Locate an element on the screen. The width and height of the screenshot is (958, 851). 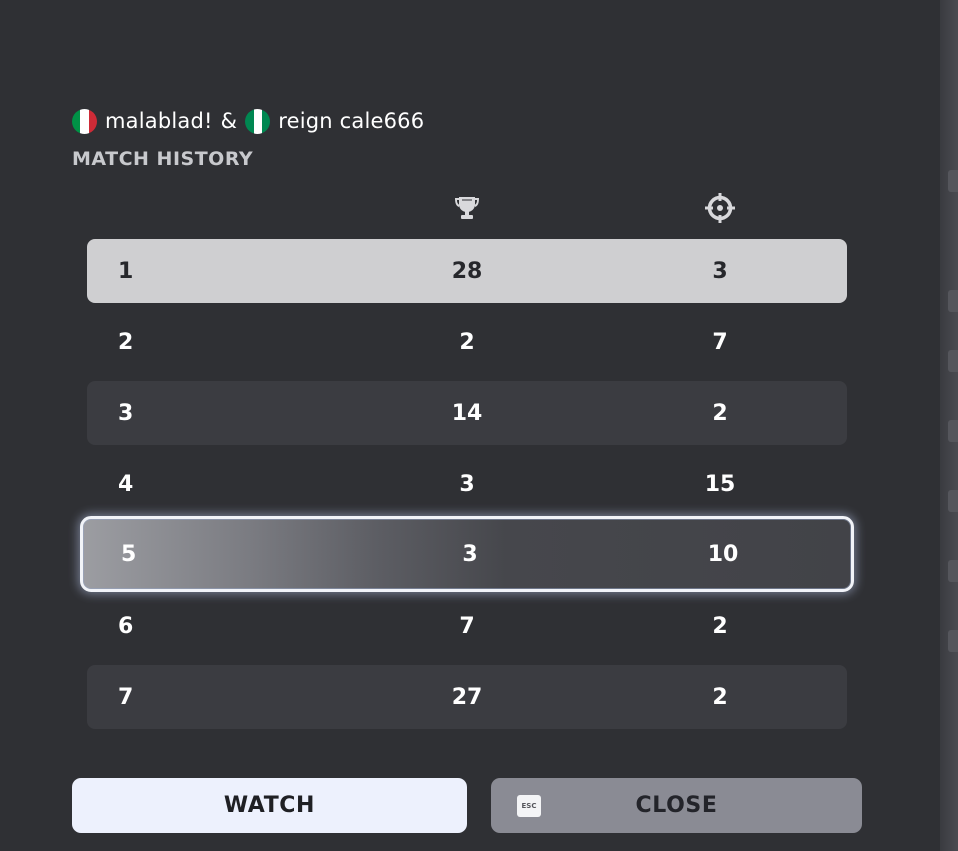
players-header: malablad! & reign cale666 is located at coordinates (248, 121).